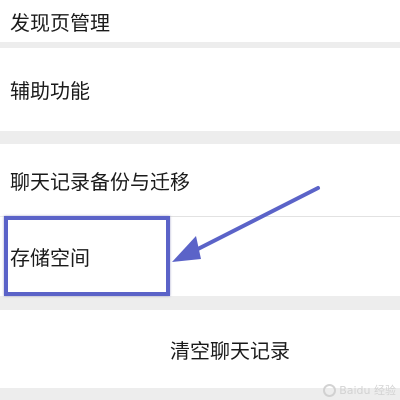 The image size is (400, 400). Describe the element at coordinates (367, 390) in the screenshot. I see `watermark-text: Baidu 经验` at that location.